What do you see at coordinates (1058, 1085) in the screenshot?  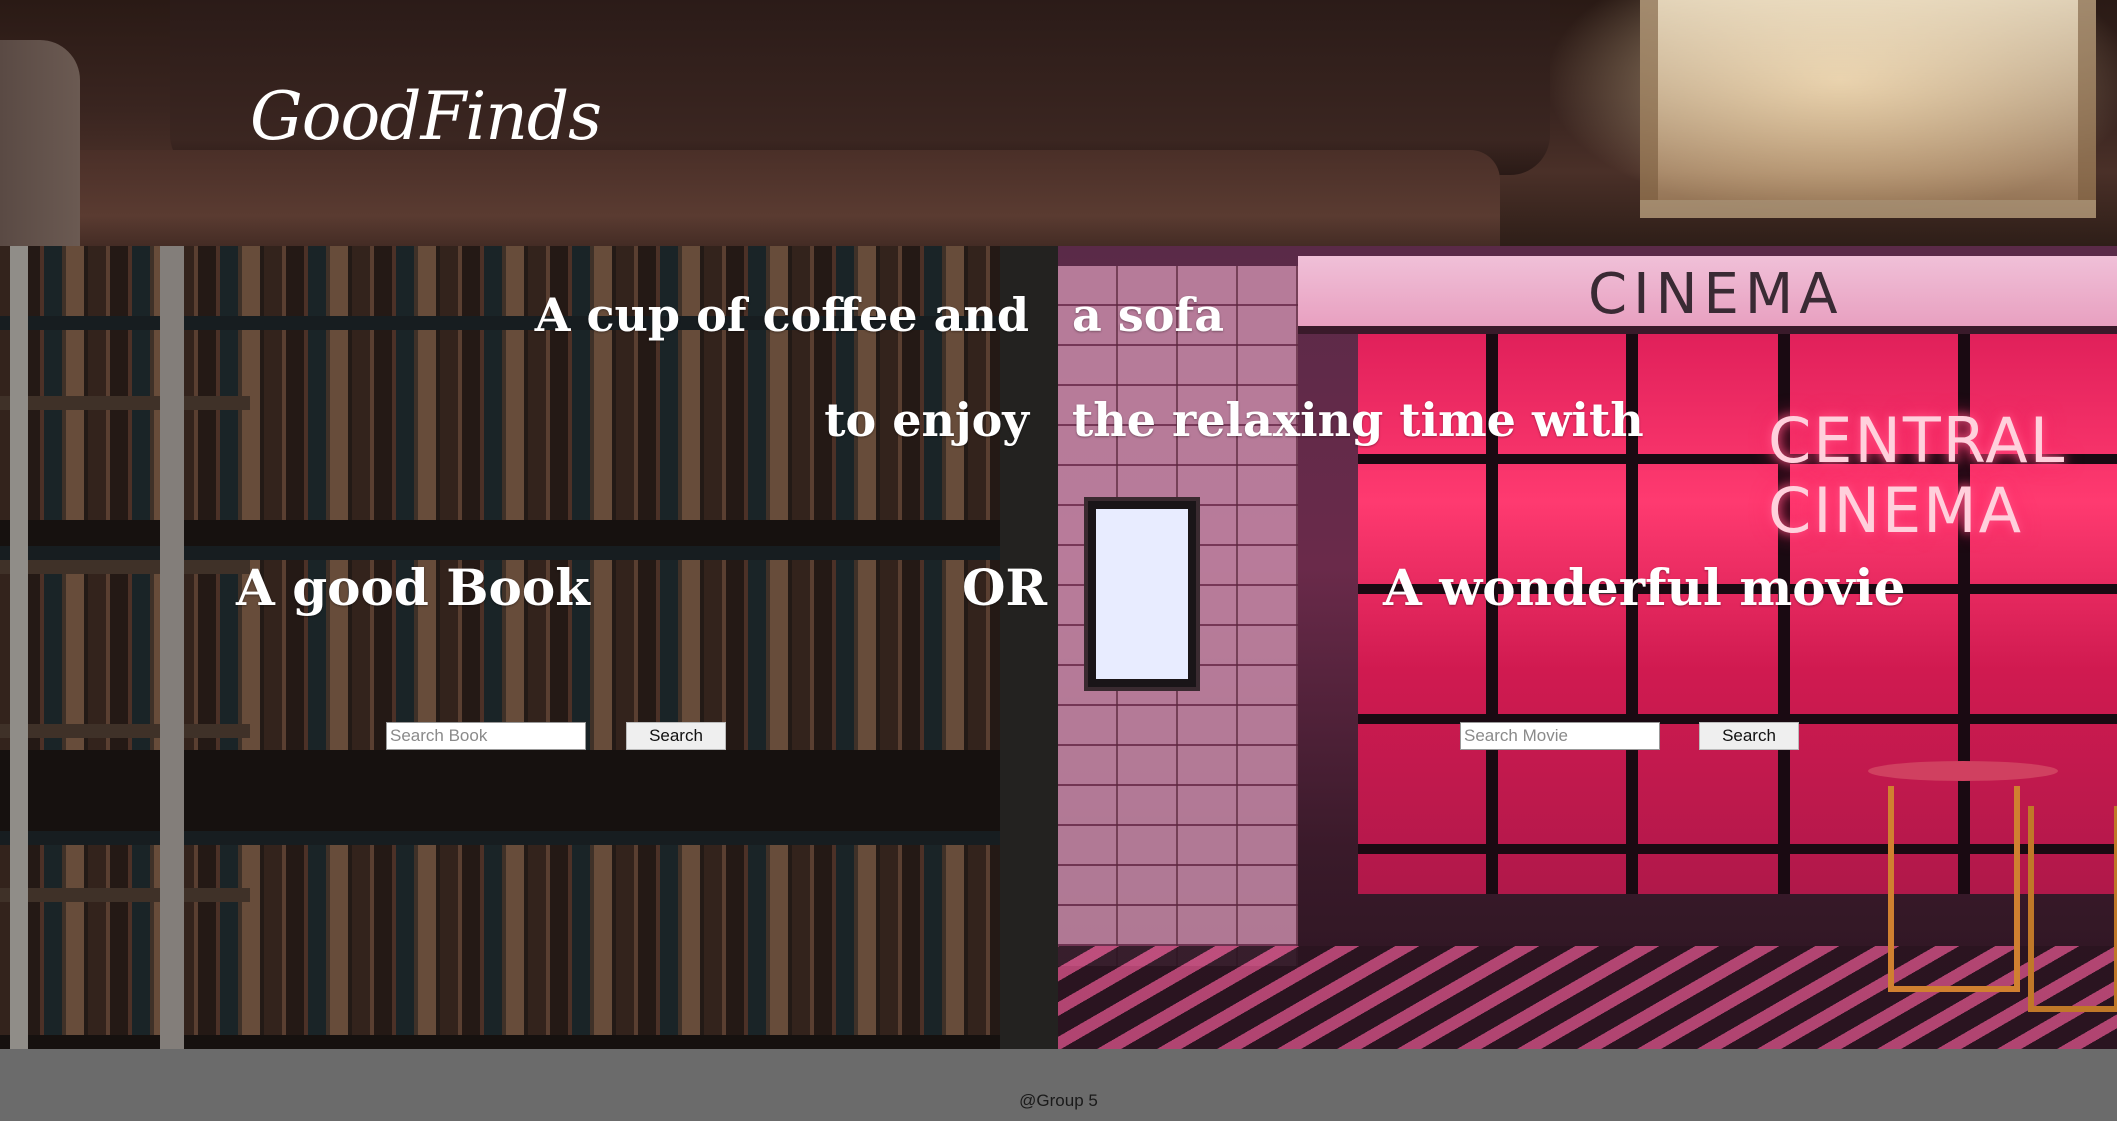 I see `site-footer: @Group 5` at bounding box center [1058, 1085].